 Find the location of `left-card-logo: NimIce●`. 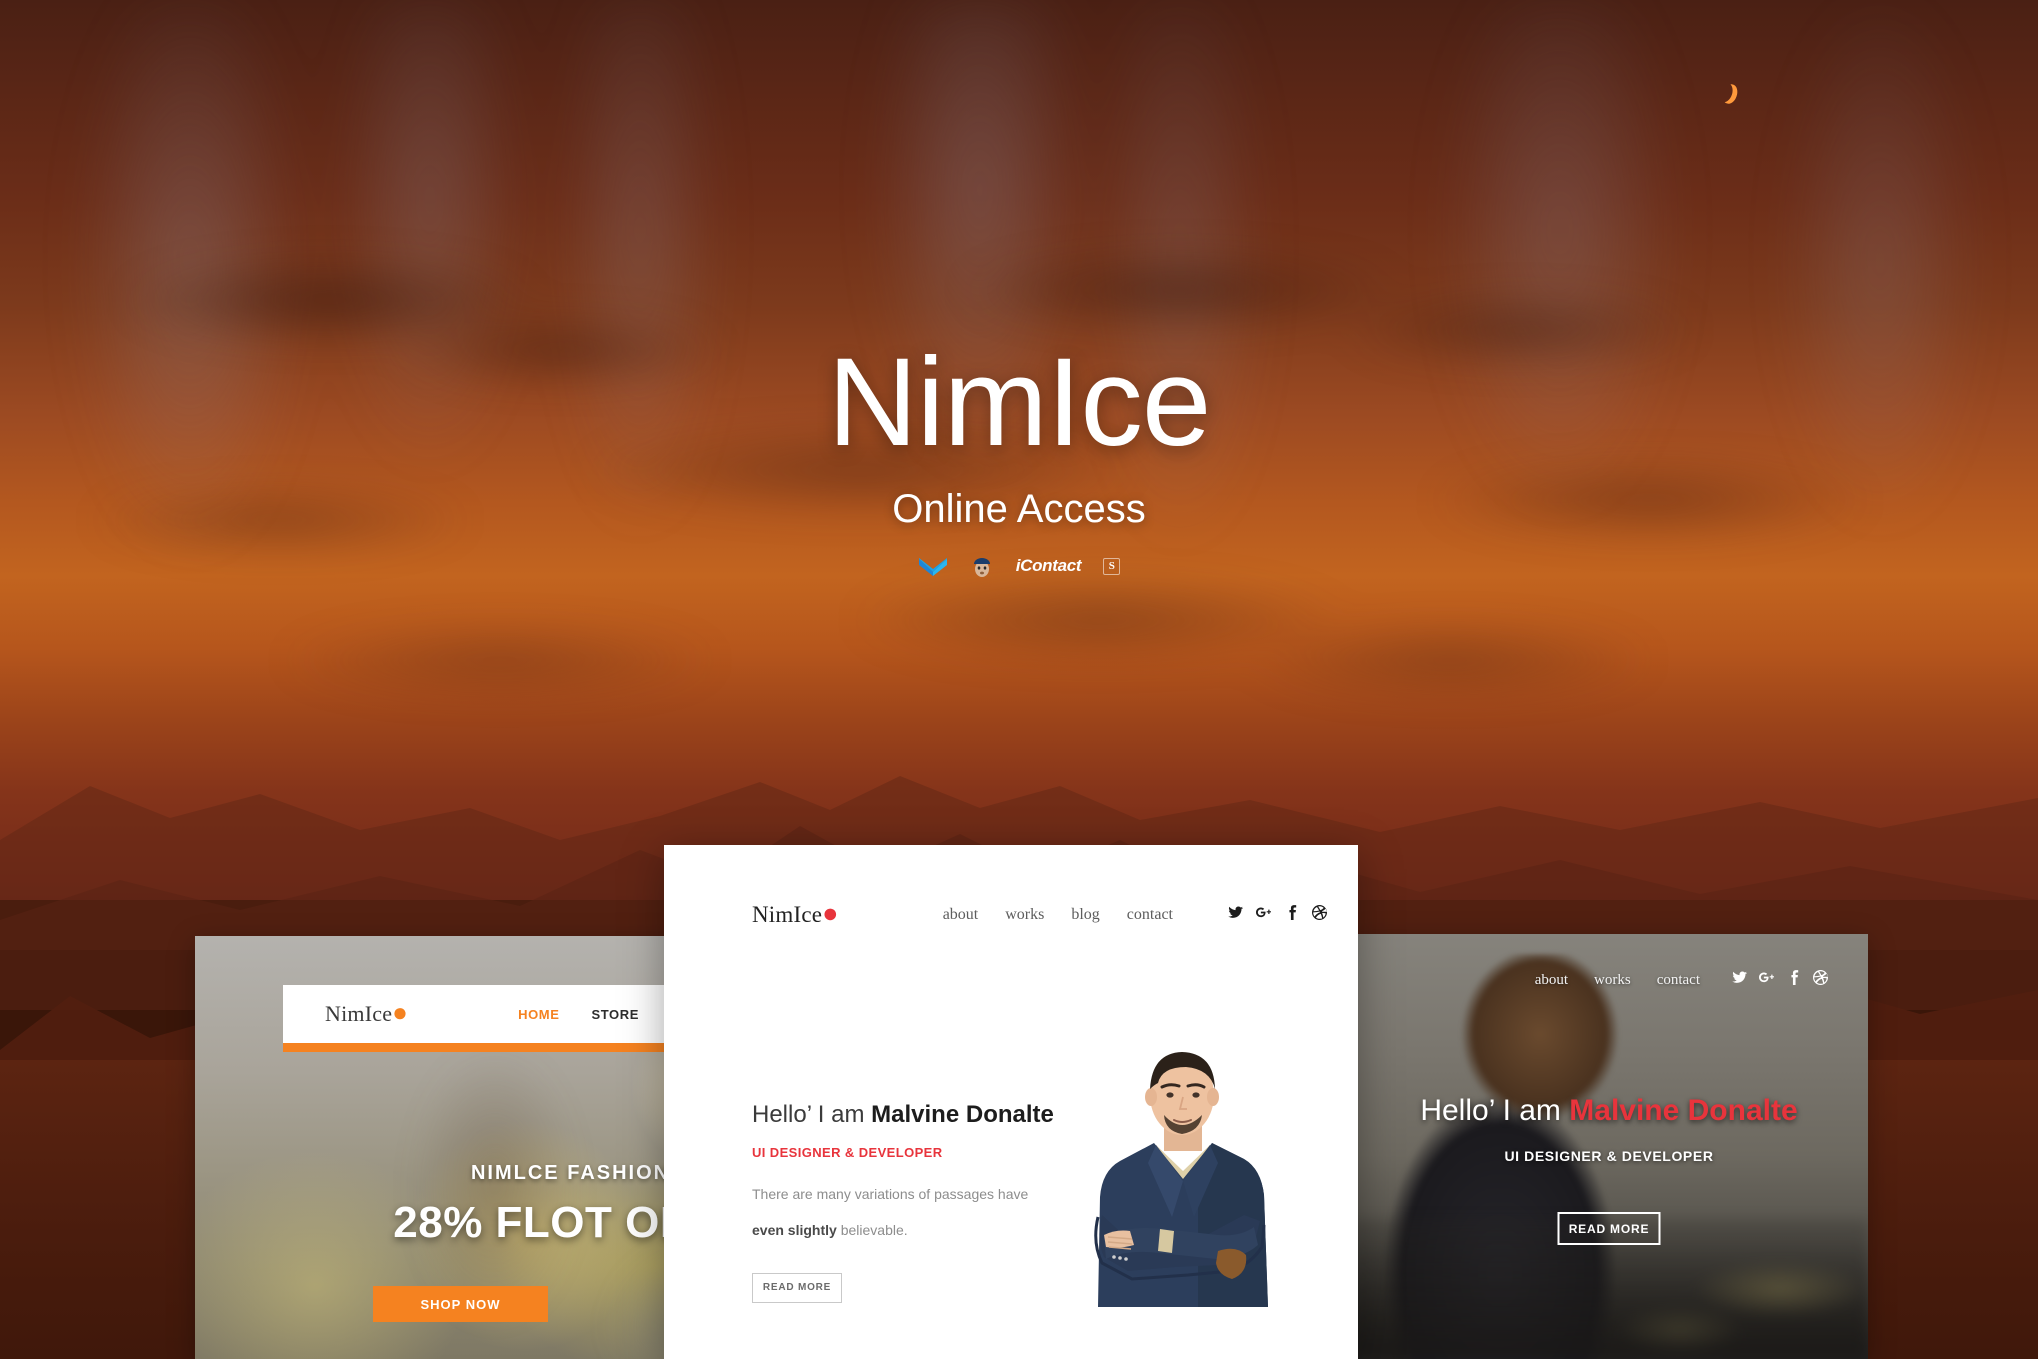

left-card-logo: NimIce● is located at coordinates (367, 1012).